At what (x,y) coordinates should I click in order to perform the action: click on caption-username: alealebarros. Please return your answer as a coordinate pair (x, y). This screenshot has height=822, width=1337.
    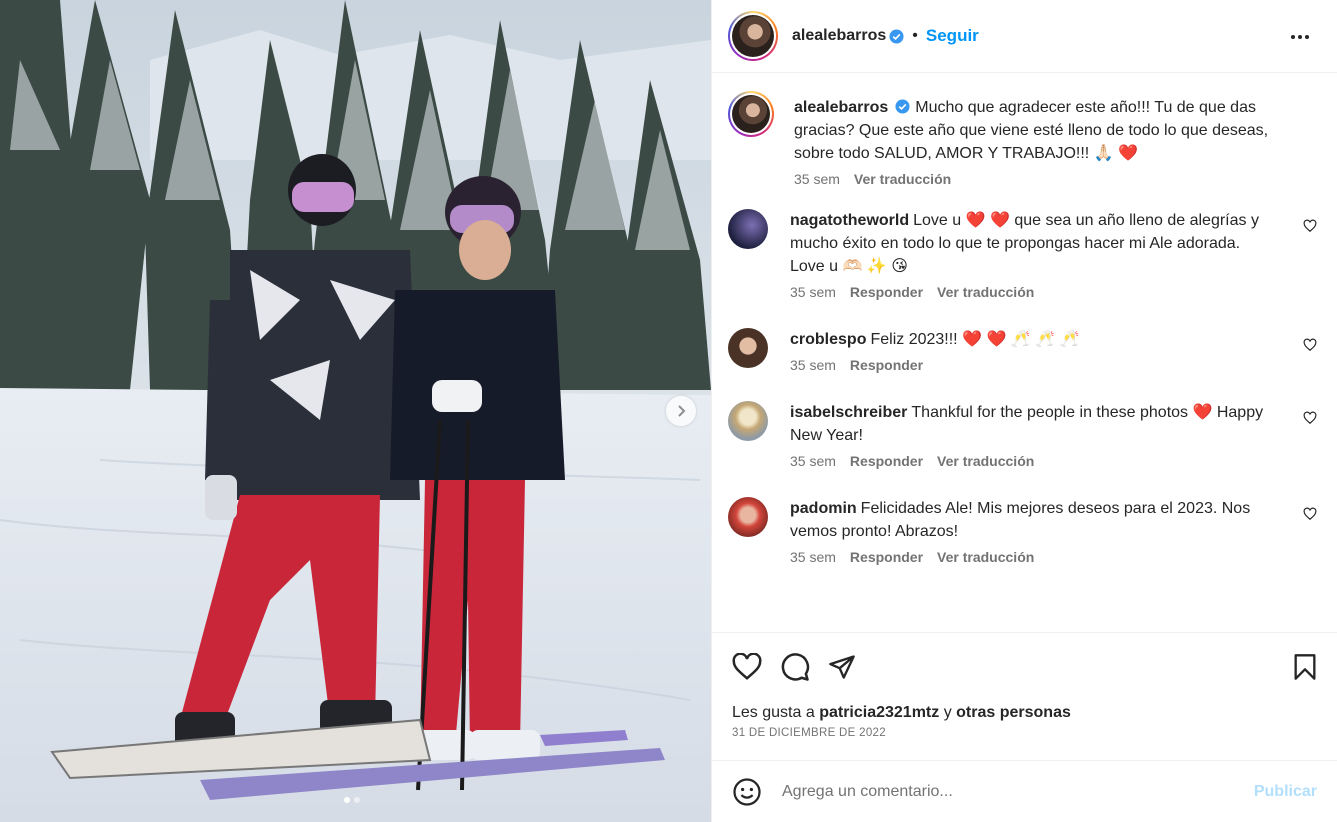
    Looking at the image, I should click on (841, 107).